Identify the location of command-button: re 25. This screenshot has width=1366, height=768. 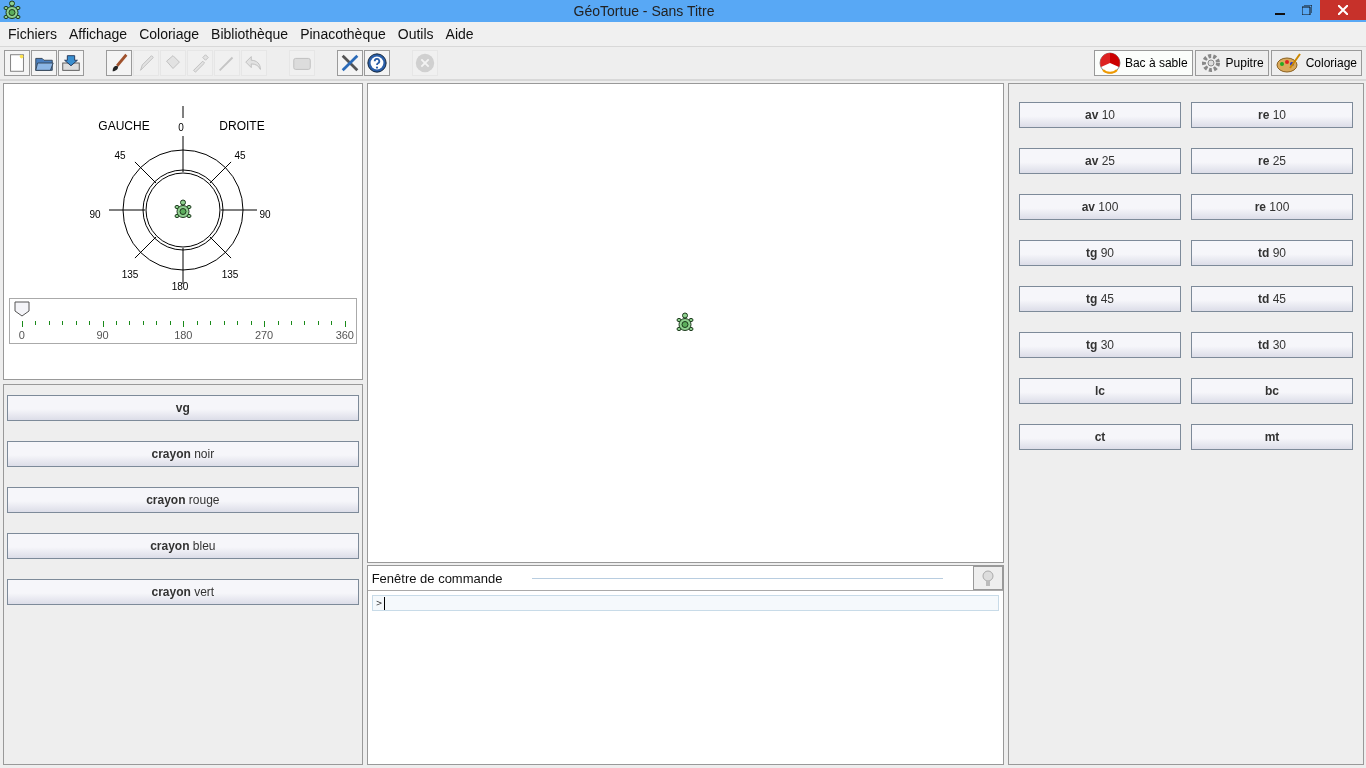
(1272, 161).